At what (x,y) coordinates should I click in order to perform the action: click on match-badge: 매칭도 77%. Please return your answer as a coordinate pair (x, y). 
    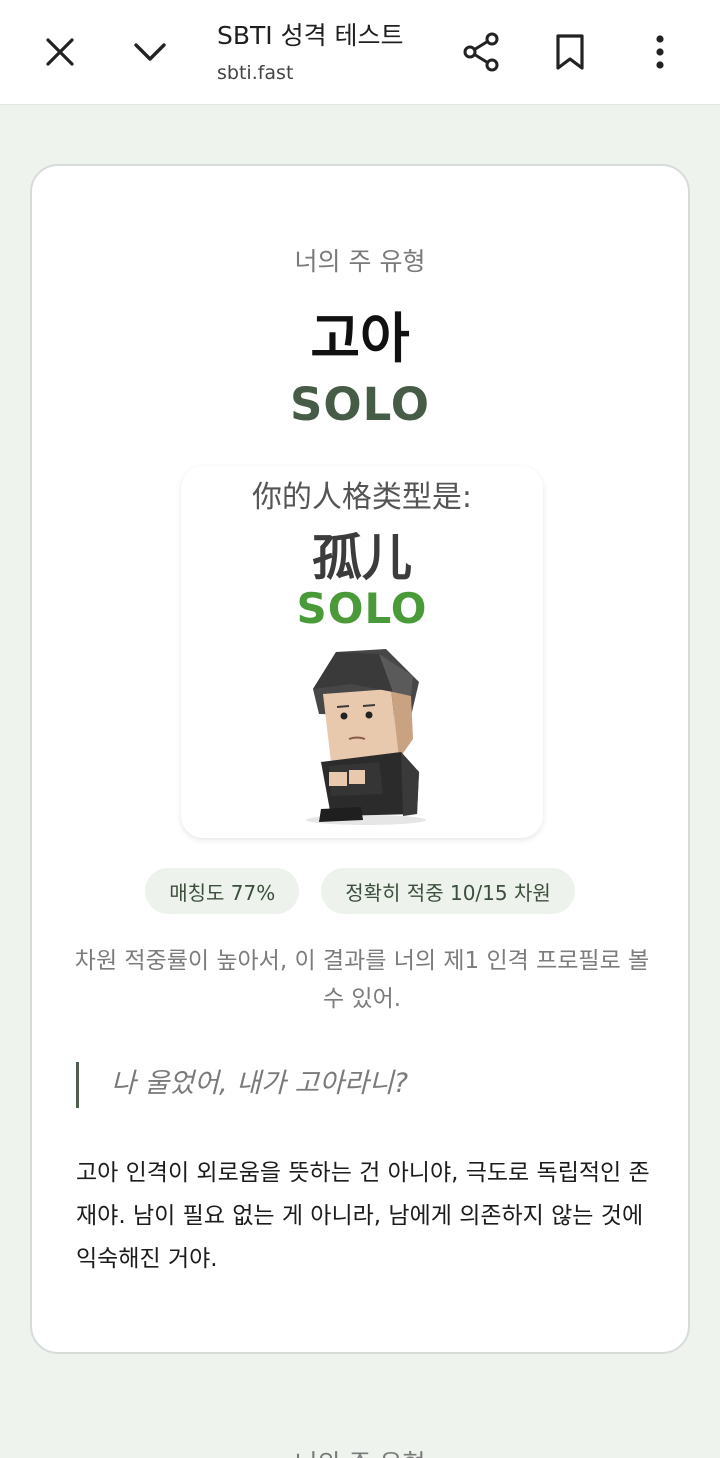
    Looking at the image, I should click on (222, 891).